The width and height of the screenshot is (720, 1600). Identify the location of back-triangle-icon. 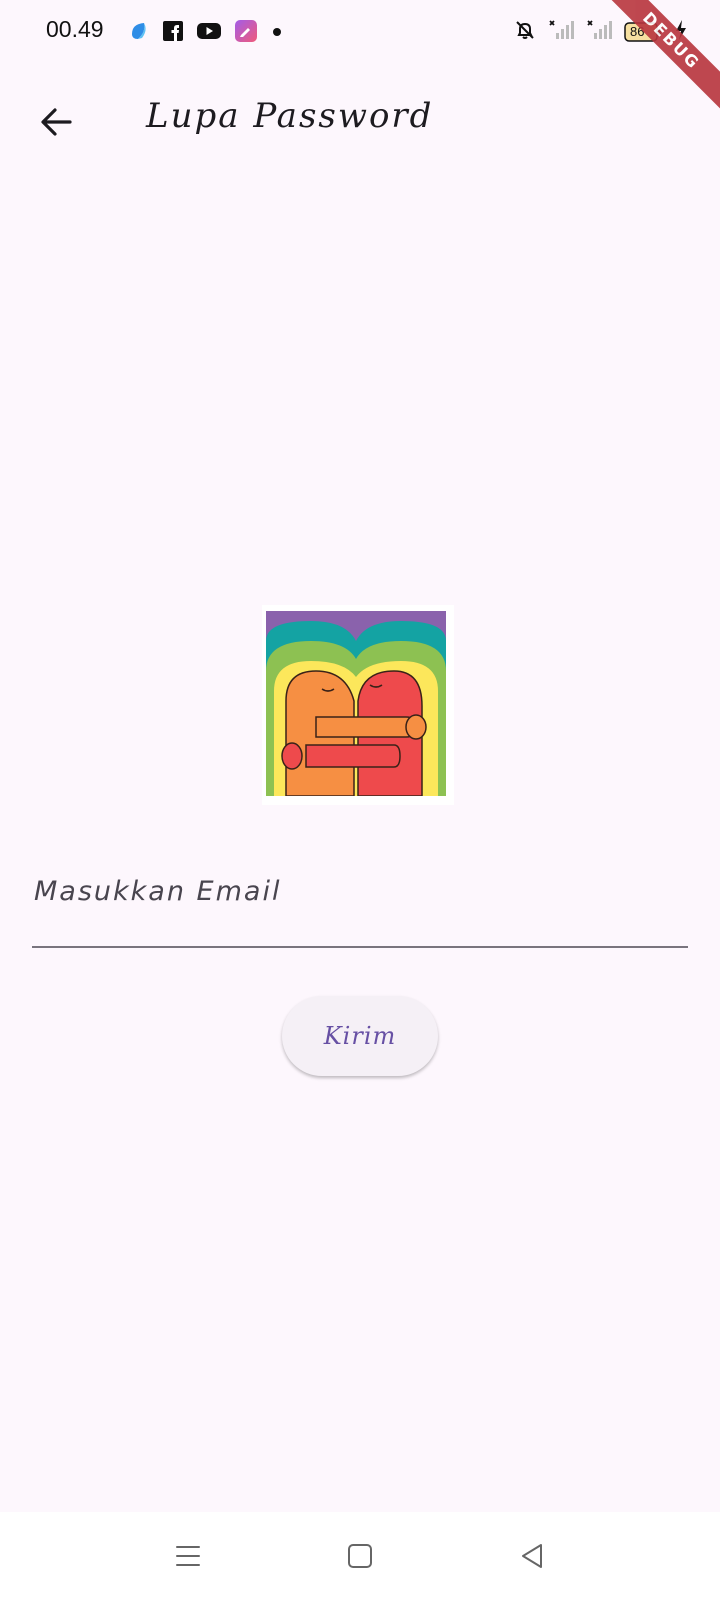
(532, 1558).